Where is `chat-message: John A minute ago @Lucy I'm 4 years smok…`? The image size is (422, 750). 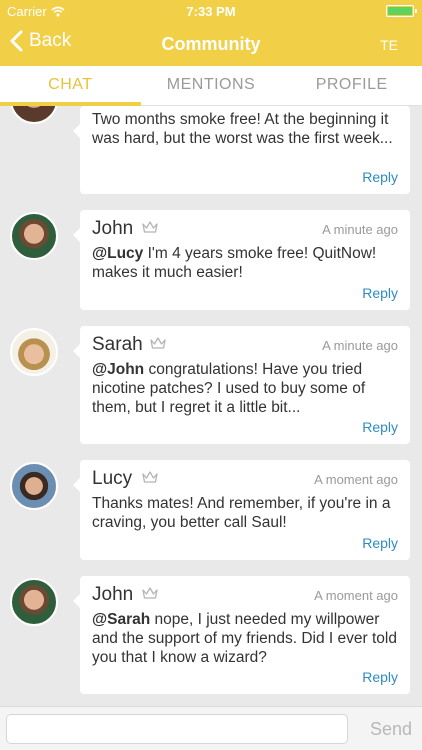 chat-message: John A minute ago @Lucy I'm 4 years smok… is located at coordinates (211, 265).